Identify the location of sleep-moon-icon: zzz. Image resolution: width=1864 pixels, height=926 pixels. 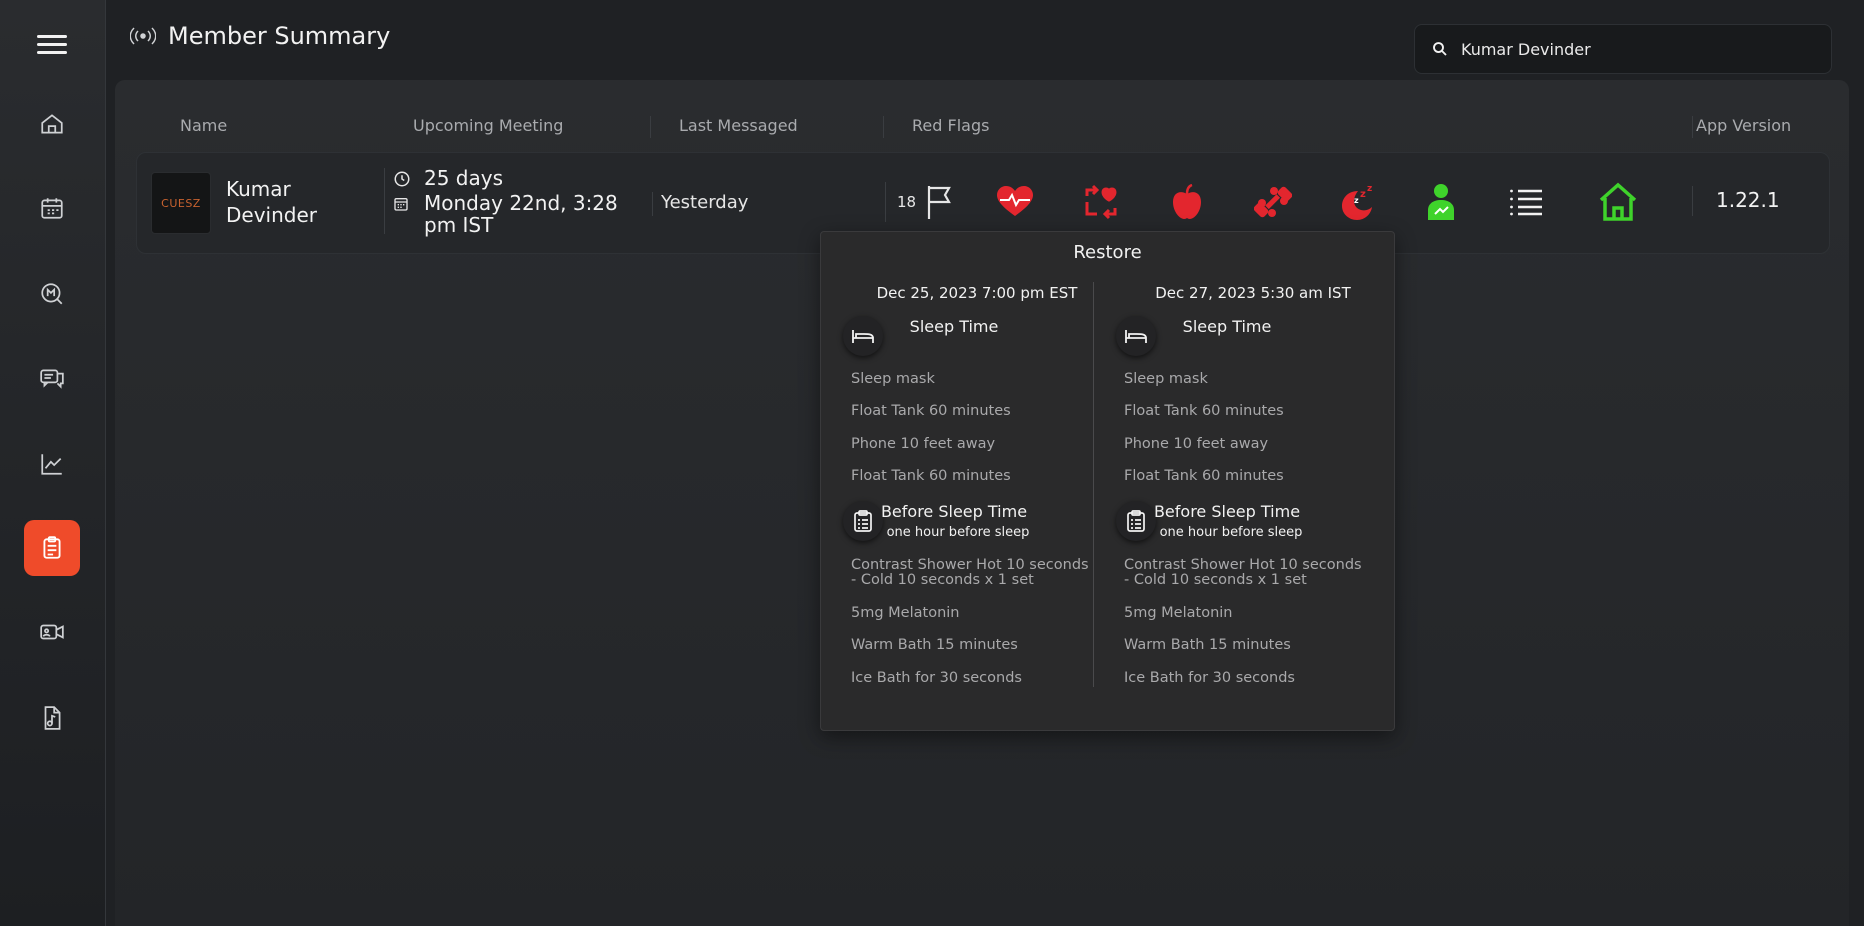
(1357, 202).